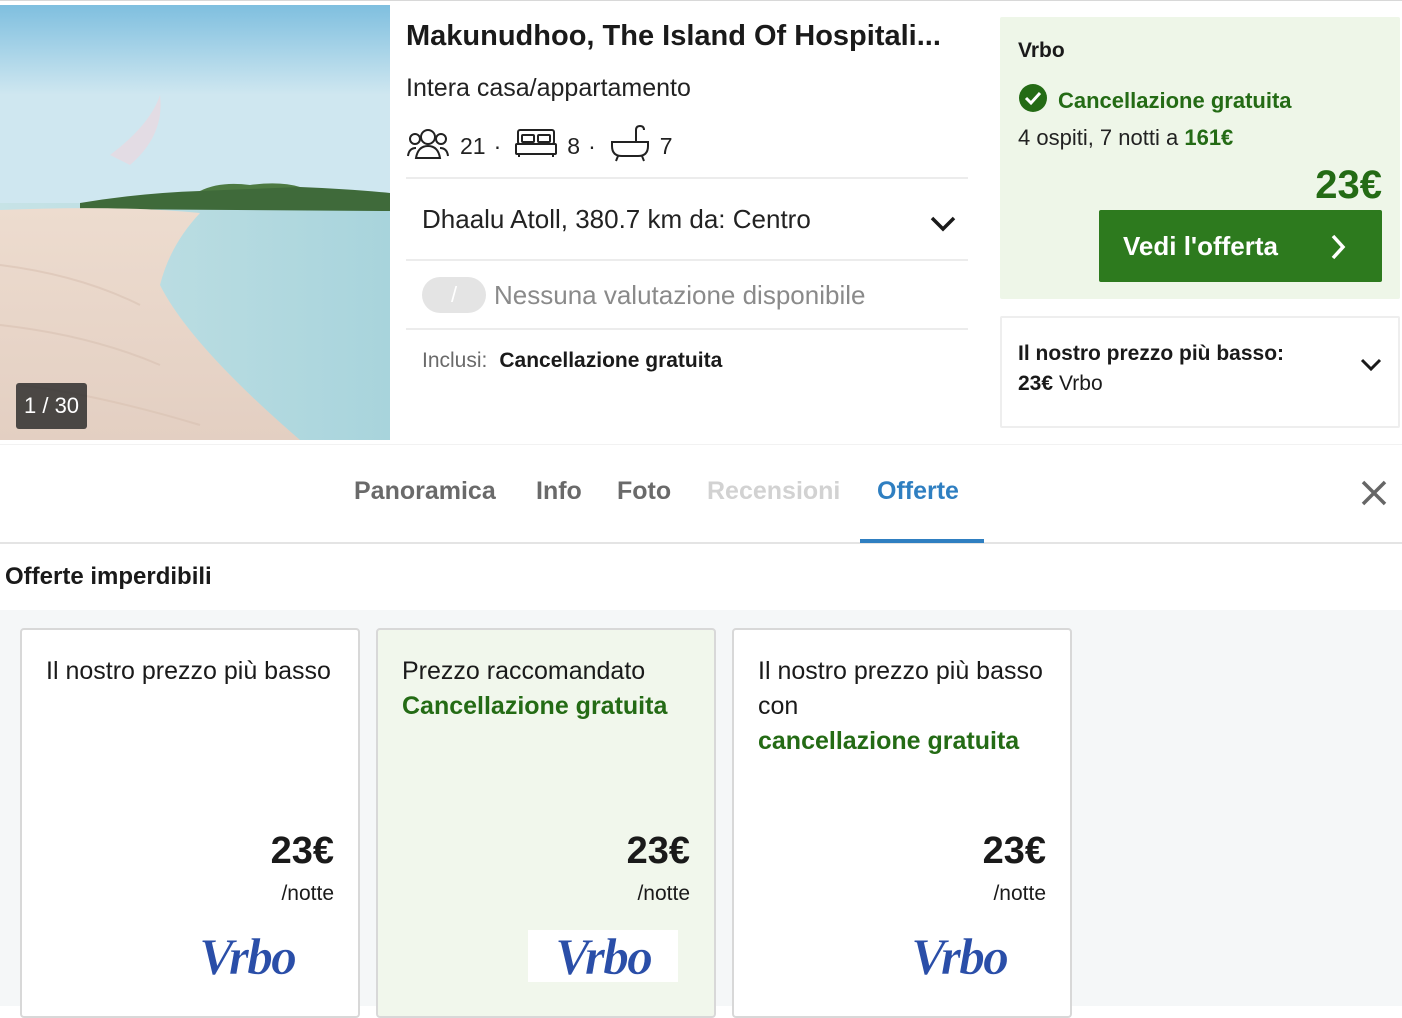 Image resolution: width=1402 pixels, height=1018 pixels. What do you see at coordinates (900, 688) in the screenshot?
I see `deal-title-text: Il nostro prezzo più basso con` at bounding box center [900, 688].